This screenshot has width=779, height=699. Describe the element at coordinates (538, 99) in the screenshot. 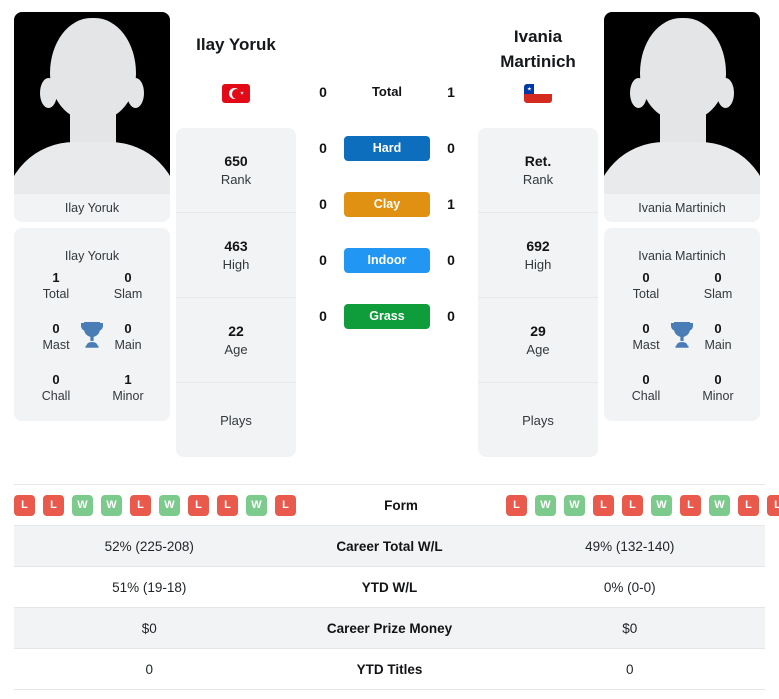

I see `right-flag-wrap` at that location.